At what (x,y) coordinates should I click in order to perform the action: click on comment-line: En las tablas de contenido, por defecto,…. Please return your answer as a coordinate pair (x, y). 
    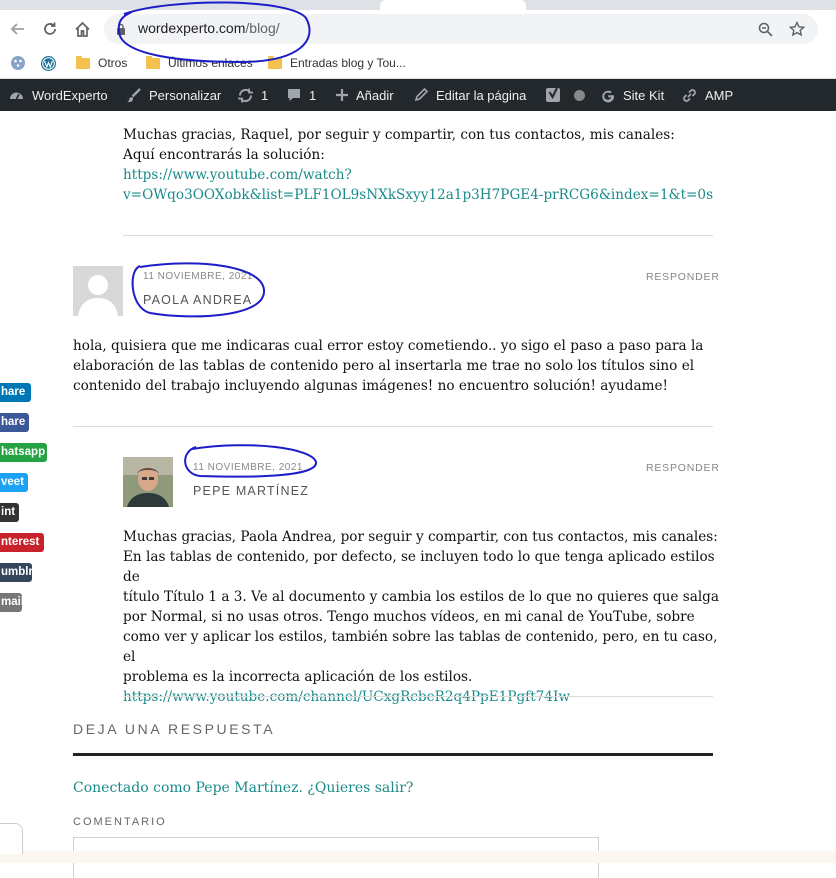
    Looking at the image, I should click on (419, 567).